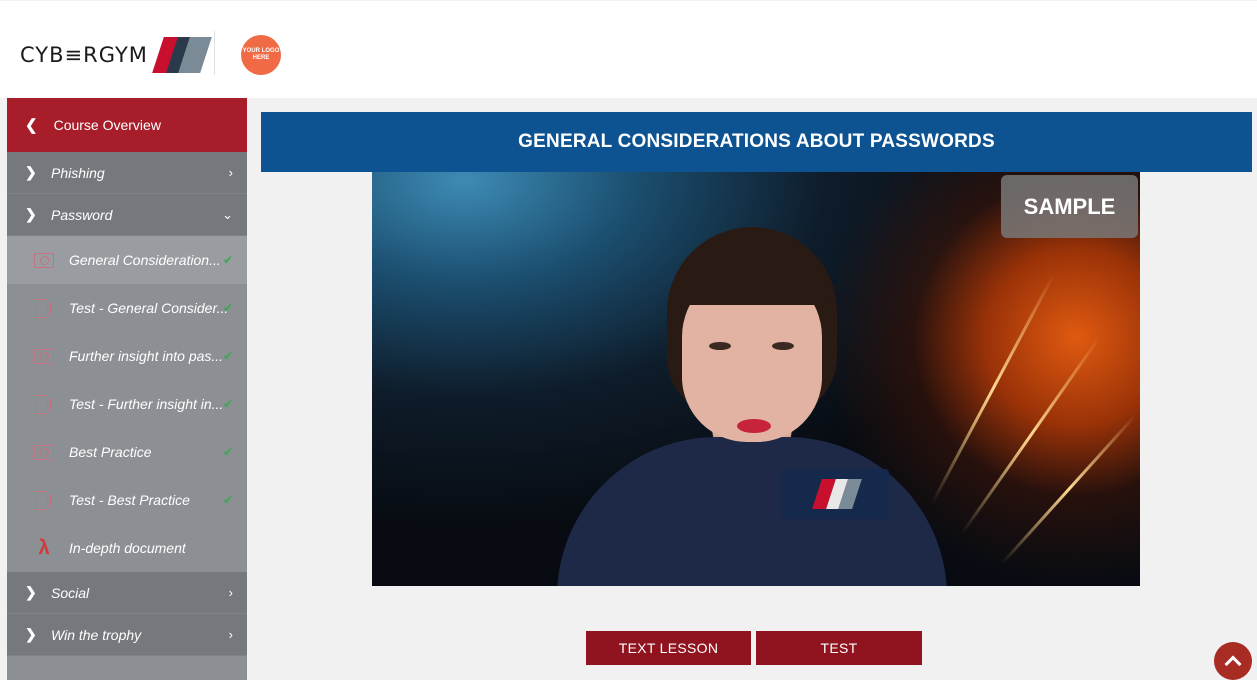 The height and width of the screenshot is (680, 1257). What do you see at coordinates (181, 55) in the screenshot?
I see `brand-mark-icon` at bounding box center [181, 55].